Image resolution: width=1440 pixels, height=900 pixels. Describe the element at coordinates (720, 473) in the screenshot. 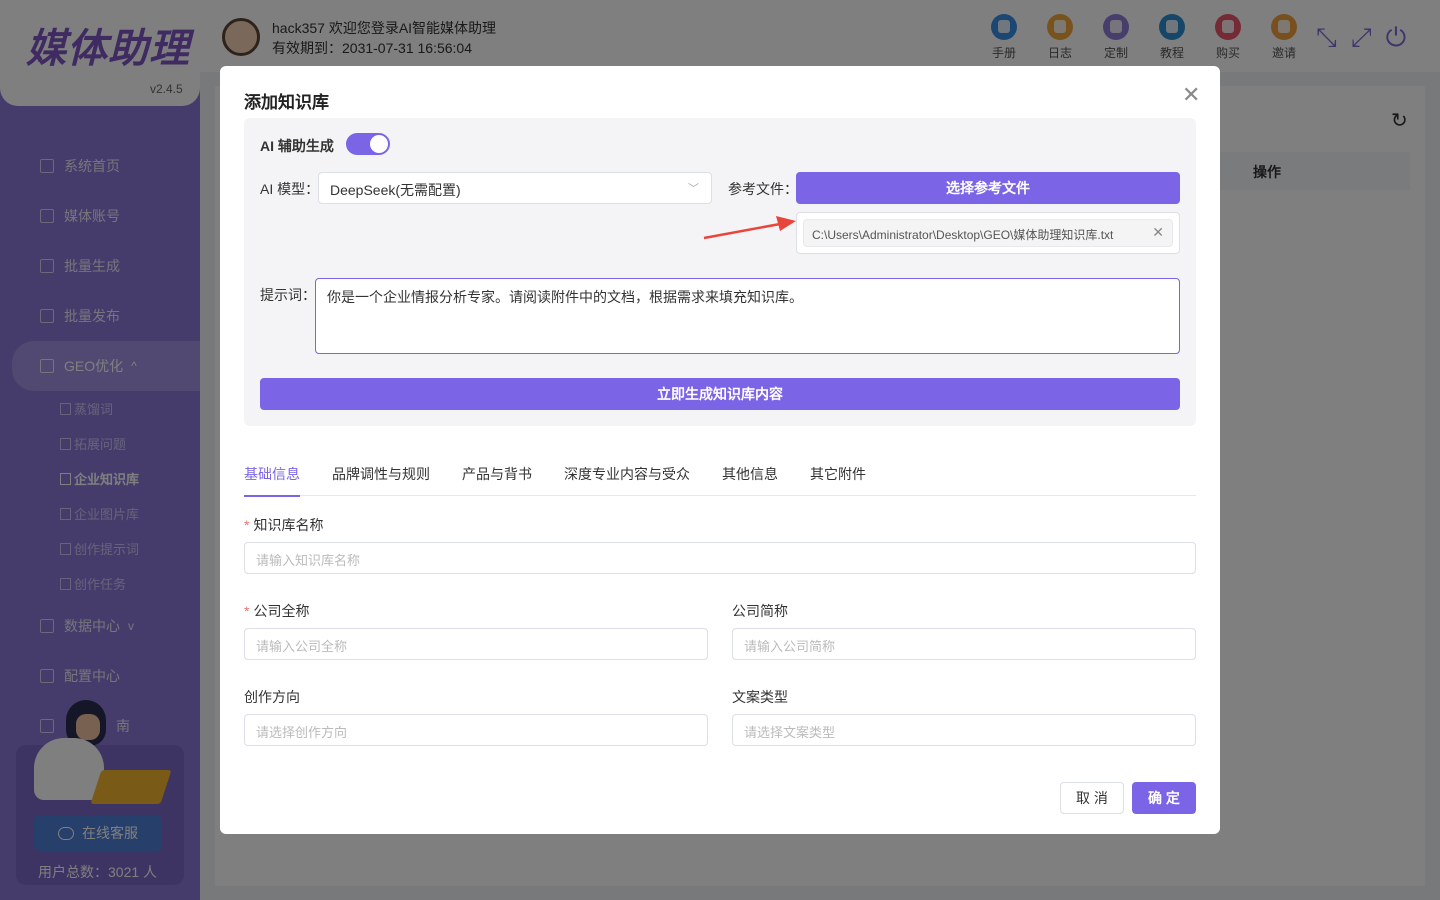

I see `form-tabs: 基础信息 品牌调性与规则 产品与背书 深度专业内容与受众 其他信息 其它附件` at that location.